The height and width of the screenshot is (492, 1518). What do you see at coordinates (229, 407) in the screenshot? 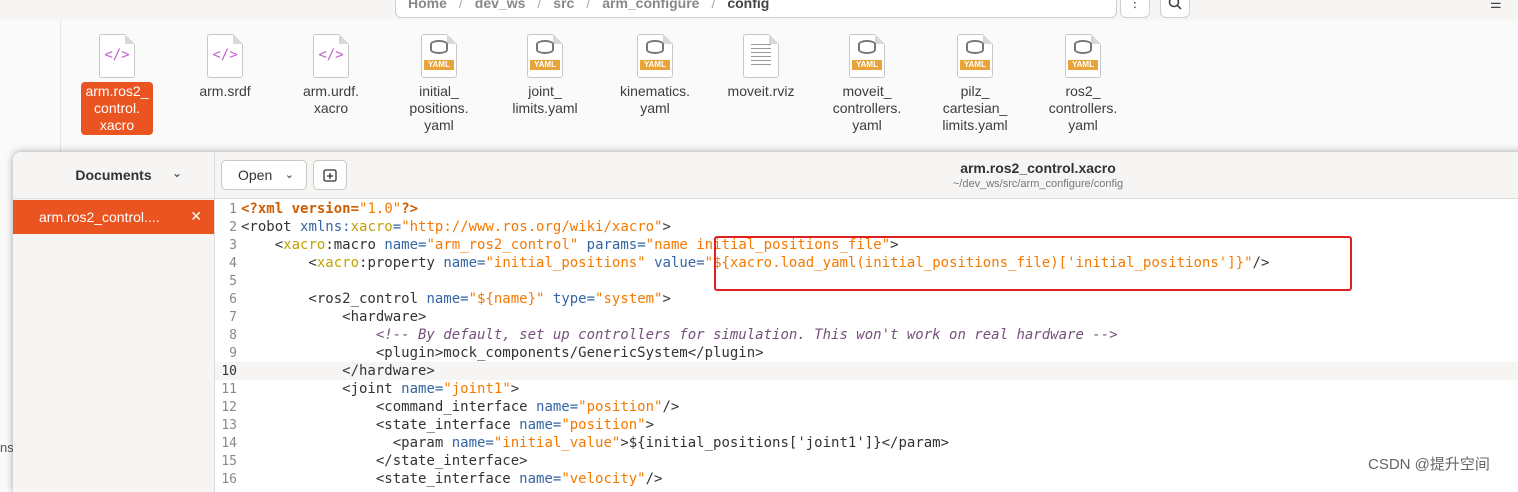
I see `line-number: 12` at bounding box center [229, 407].